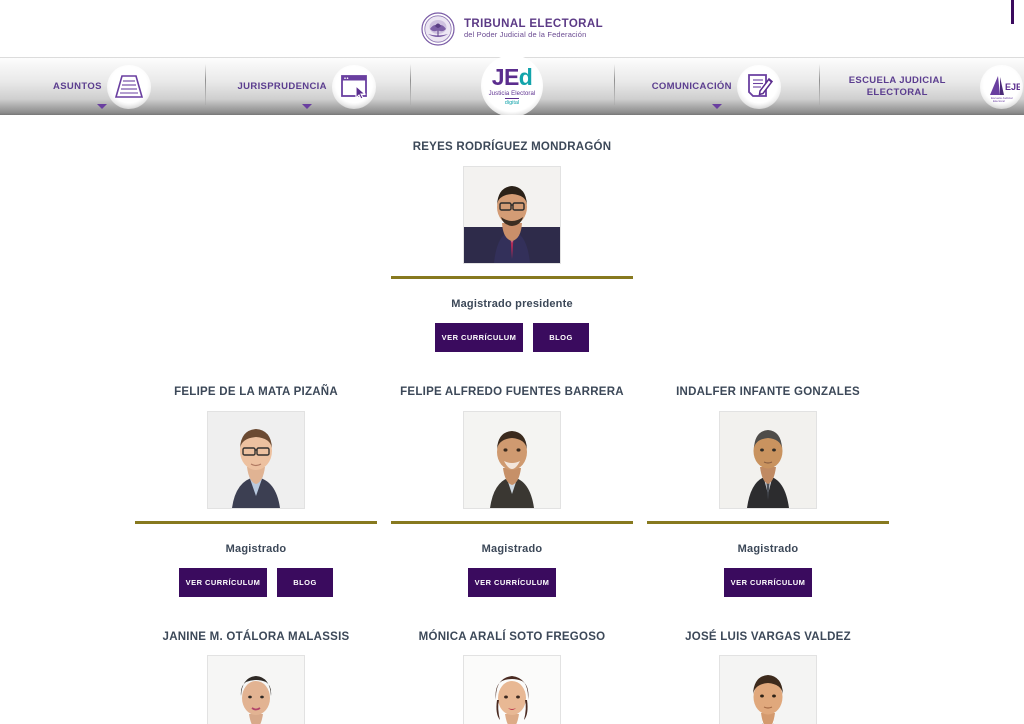 This screenshot has width=1024, height=724. I want to click on magistrate-name: REYES RODRÍGUEZ MONDRAGÓN, so click(512, 147).